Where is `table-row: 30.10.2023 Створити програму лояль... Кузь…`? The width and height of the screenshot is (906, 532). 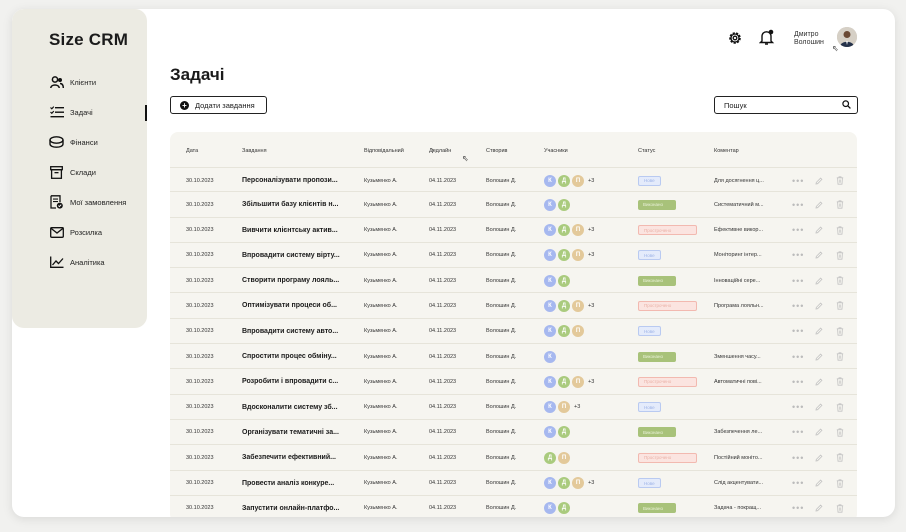 table-row: 30.10.2023 Створити програму лояль... Кузь… is located at coordinates (513, 281).